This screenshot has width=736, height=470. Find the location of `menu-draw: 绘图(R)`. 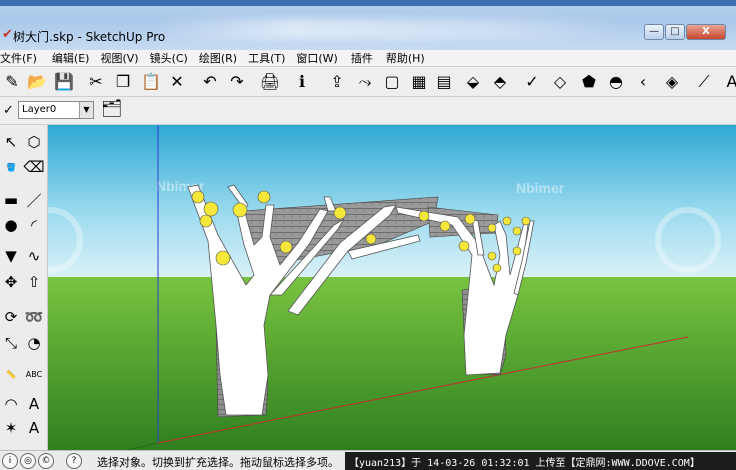

menu-draw: 绘图(R) is located at coordinates (219, 58).